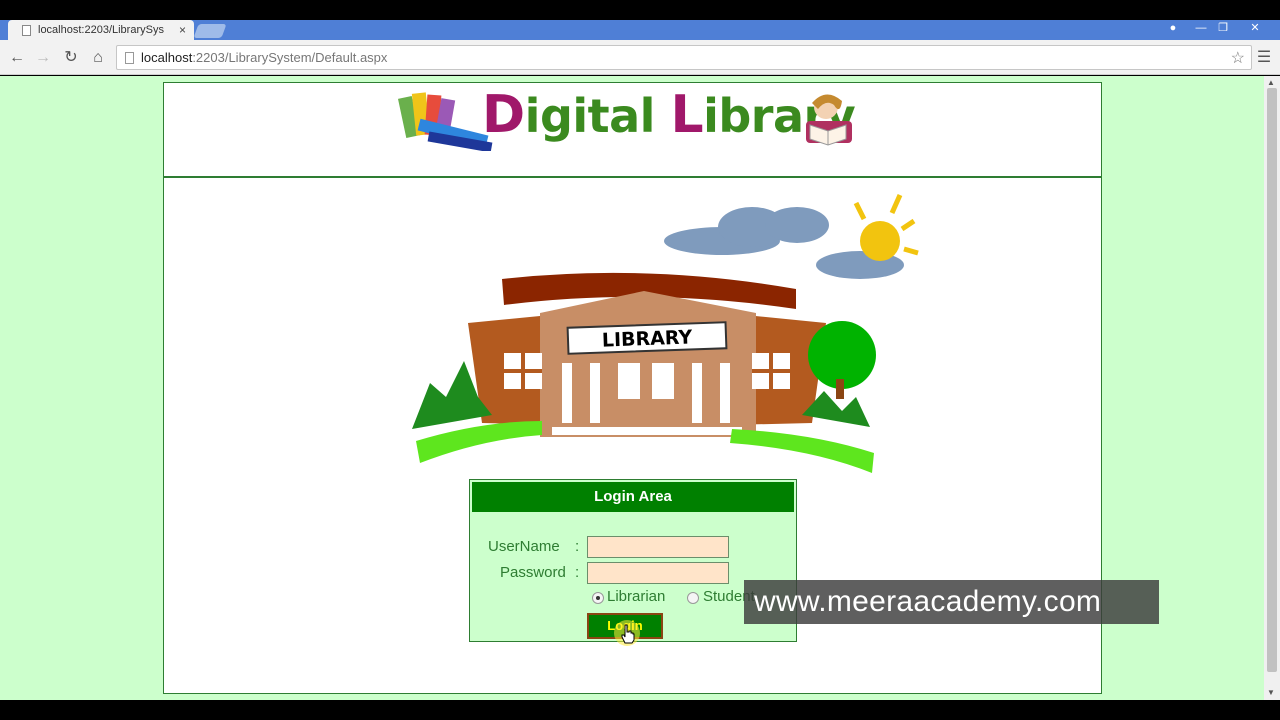 The height and width of the screenshot is (720, 1280). I want to click on sun-icon, so click(886, 227).